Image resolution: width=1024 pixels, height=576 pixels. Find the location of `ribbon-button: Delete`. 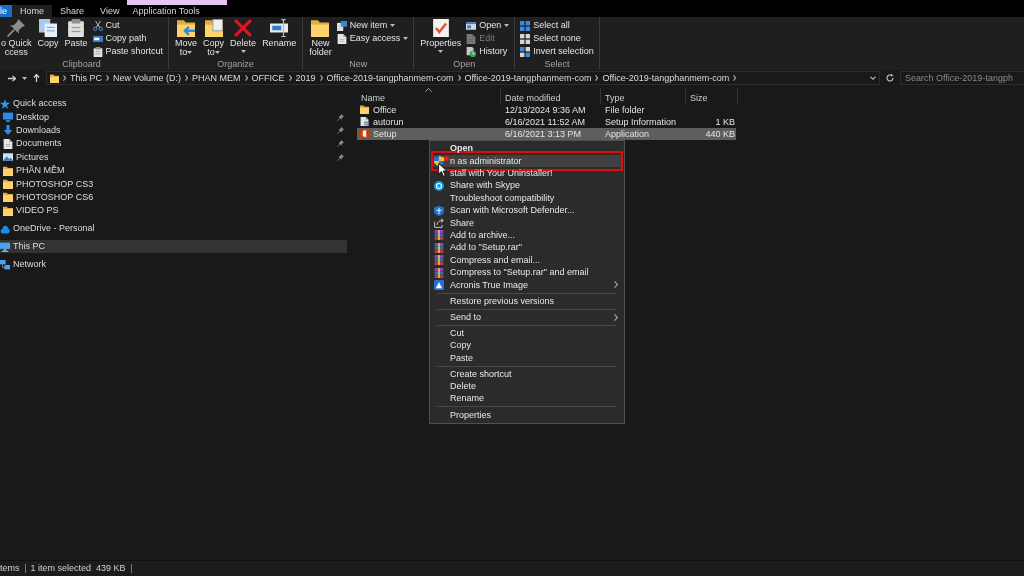

ribbon-button: Delete is located at coordinates (243, 39).